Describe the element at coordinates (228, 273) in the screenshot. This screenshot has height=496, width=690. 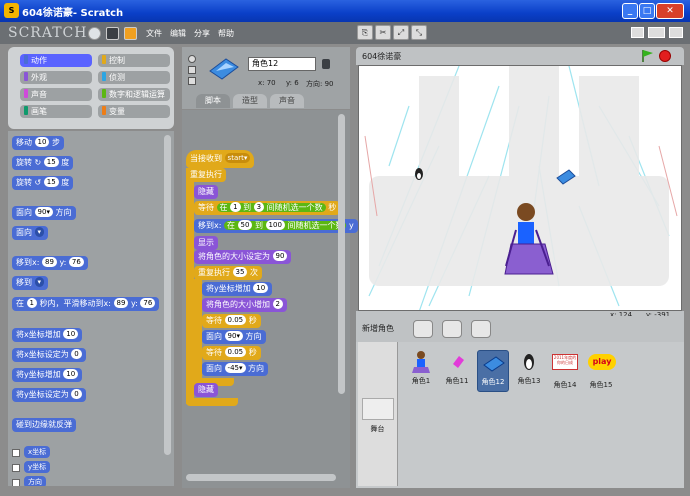
I see `repeat-block: 重复执行 35 次` at that location.